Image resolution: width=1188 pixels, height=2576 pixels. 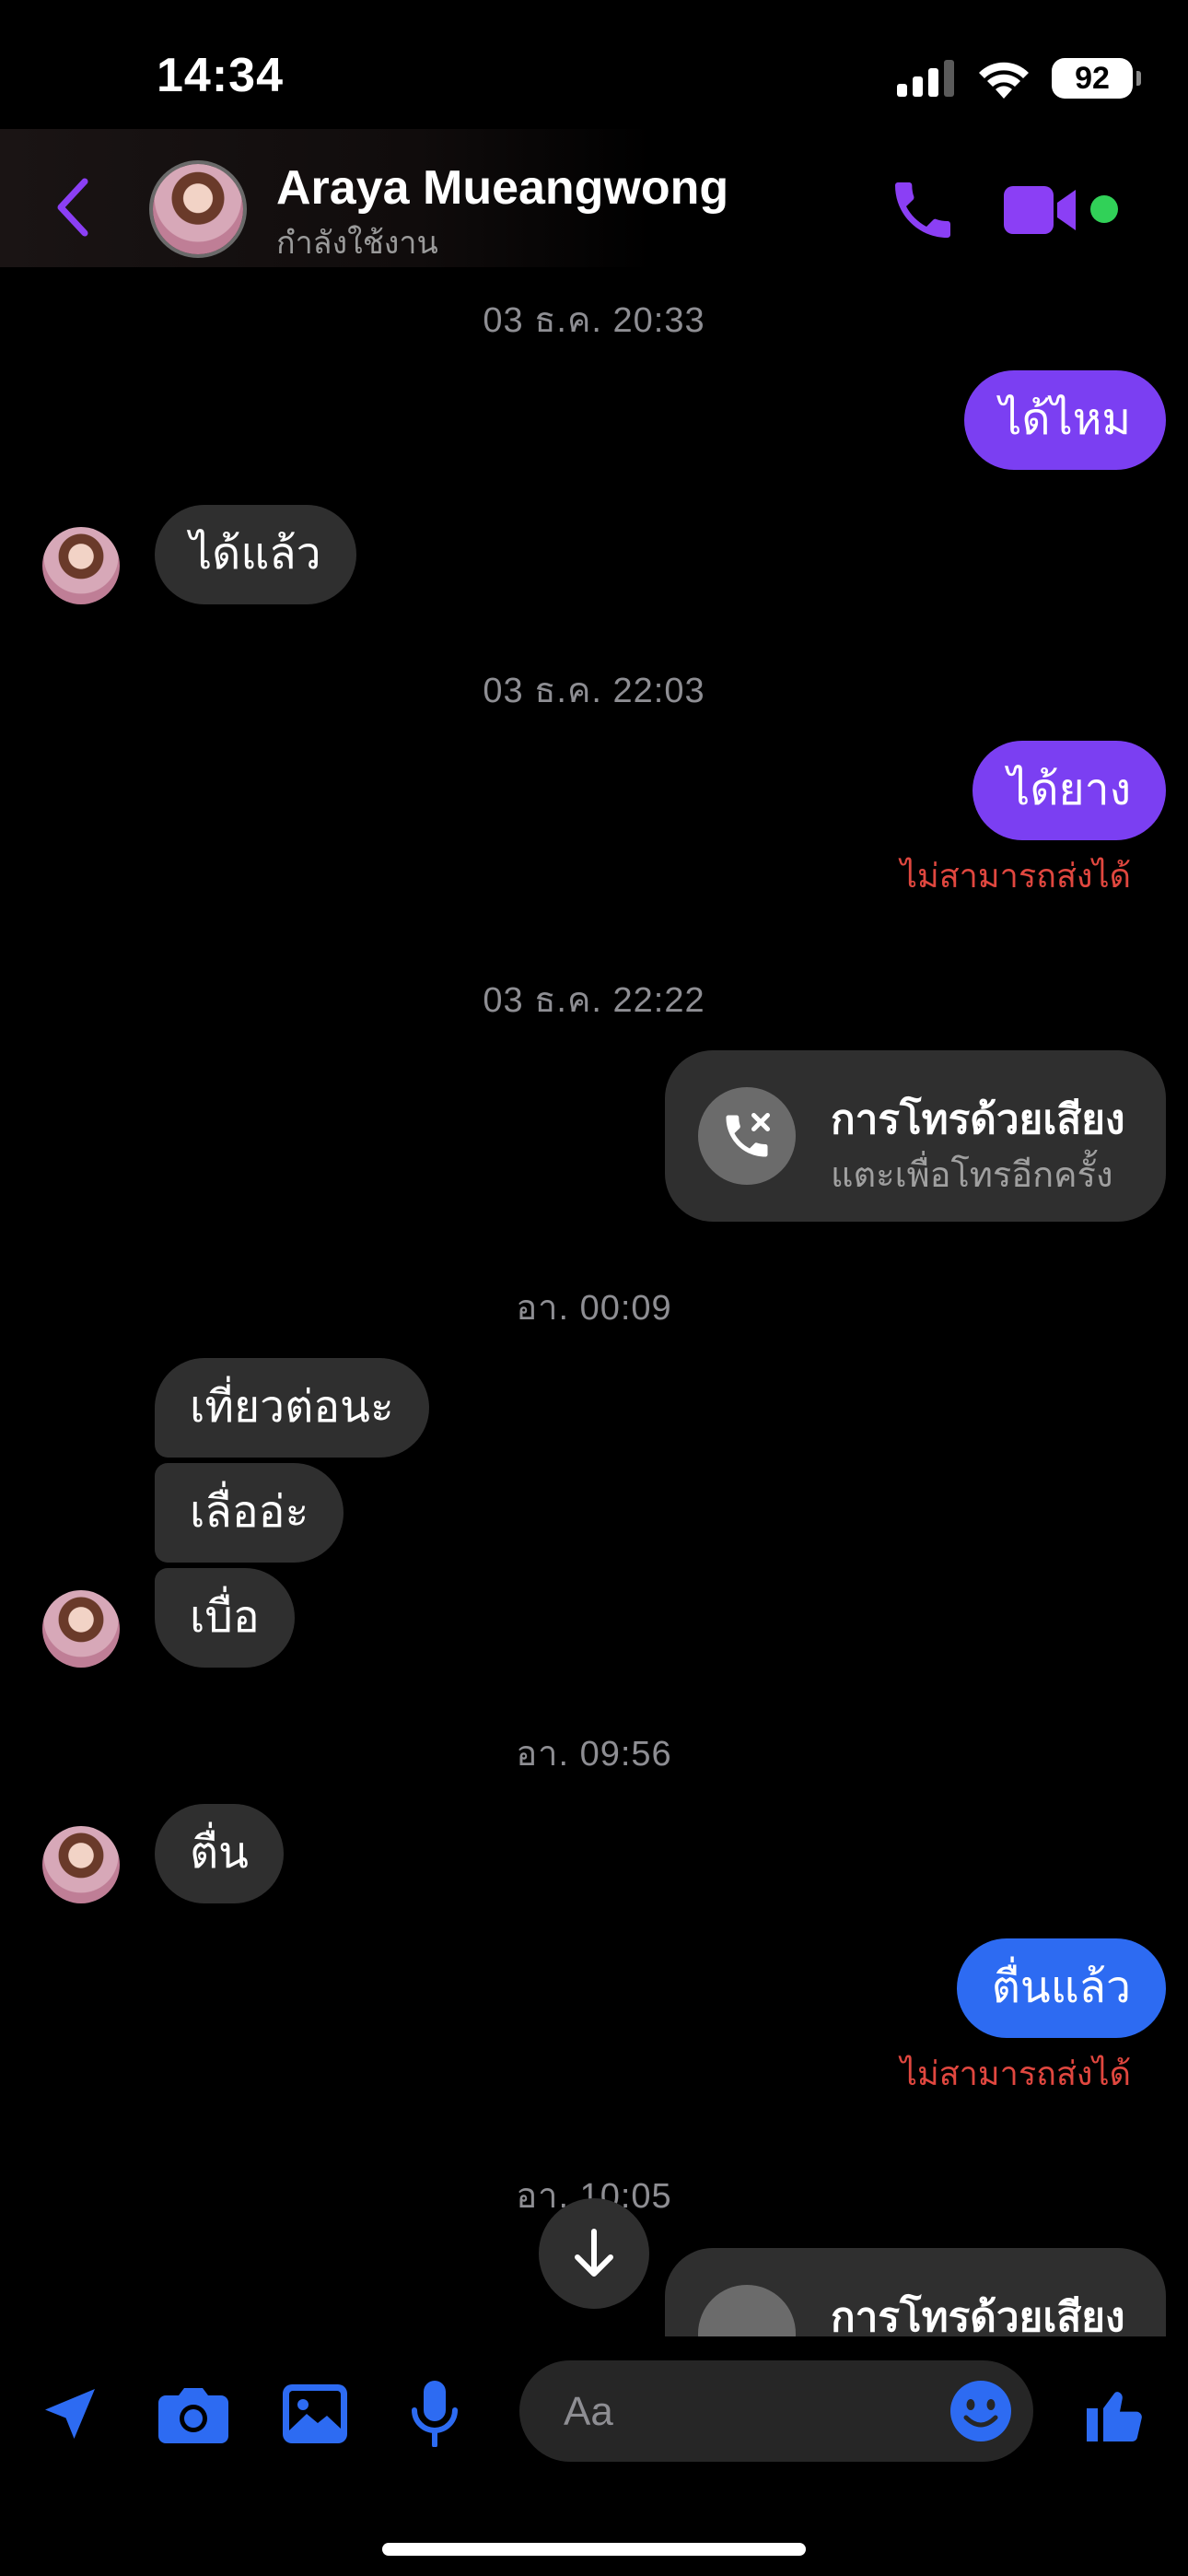 What do you see at coordinates (925, 78) in the screenshot?
I see `signal-icon` at bounding box center [925, 78].